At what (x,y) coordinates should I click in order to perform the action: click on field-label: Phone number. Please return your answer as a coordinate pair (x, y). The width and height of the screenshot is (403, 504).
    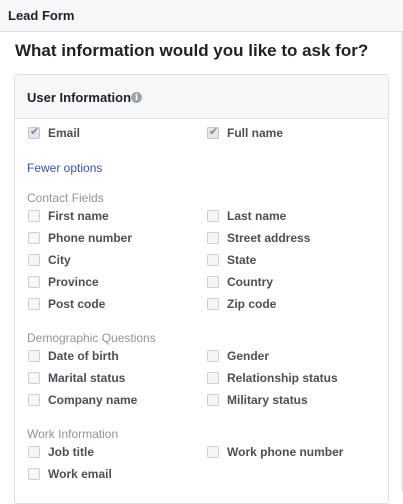
    Looking at the image, I should click on (90, 238).